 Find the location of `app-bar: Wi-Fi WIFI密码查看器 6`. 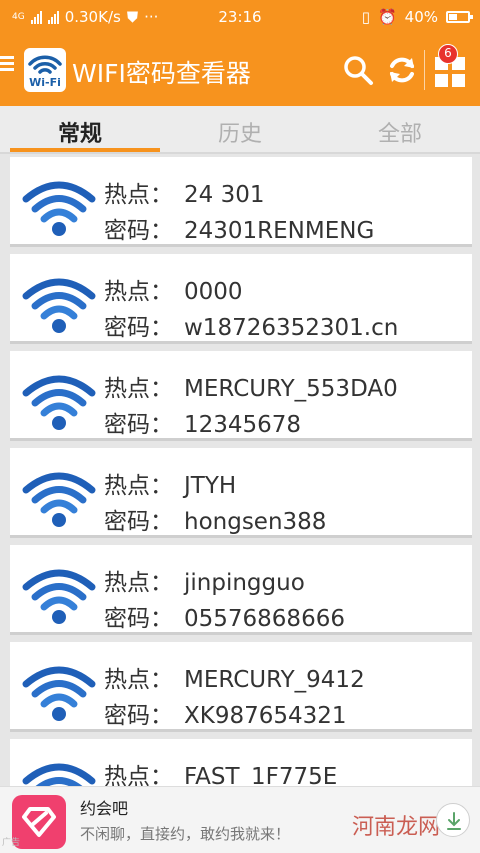

app-bar: Wi-Fi WIFI密码查看器 6 is located at coordinates (240, 70).